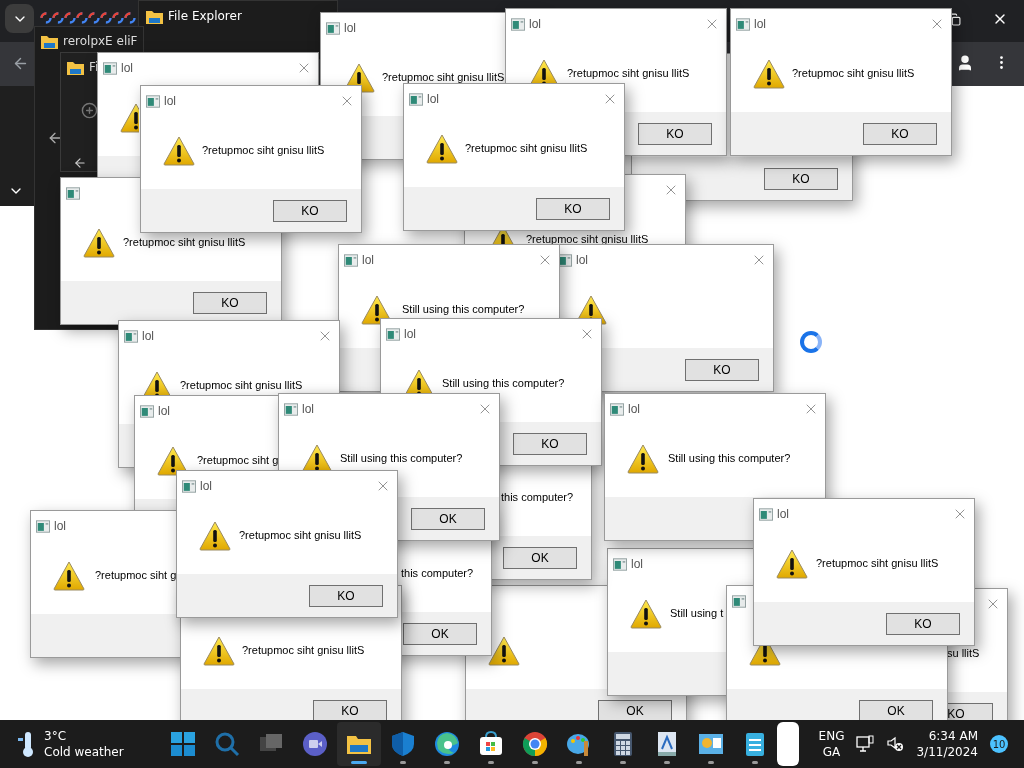 Image resolution: width=1024 pixels, height=768 pixels. Describe the element at coordinates (94, 67) in the screenshot. I see `window-title: Fi` at that location.